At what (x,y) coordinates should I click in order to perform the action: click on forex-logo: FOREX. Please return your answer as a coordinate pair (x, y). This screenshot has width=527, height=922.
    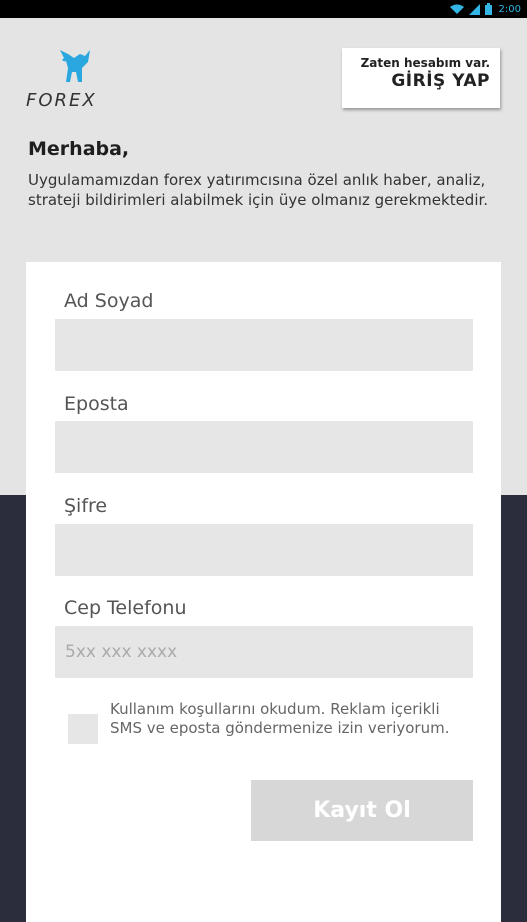
    Looking at the image, I should click on (74, 79).